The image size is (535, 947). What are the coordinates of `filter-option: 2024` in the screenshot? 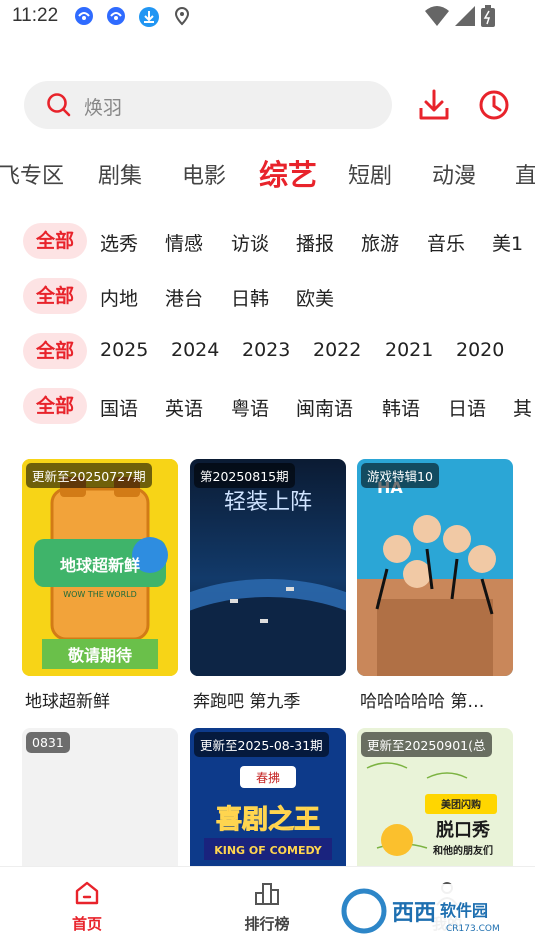 It's located at (195, 350).